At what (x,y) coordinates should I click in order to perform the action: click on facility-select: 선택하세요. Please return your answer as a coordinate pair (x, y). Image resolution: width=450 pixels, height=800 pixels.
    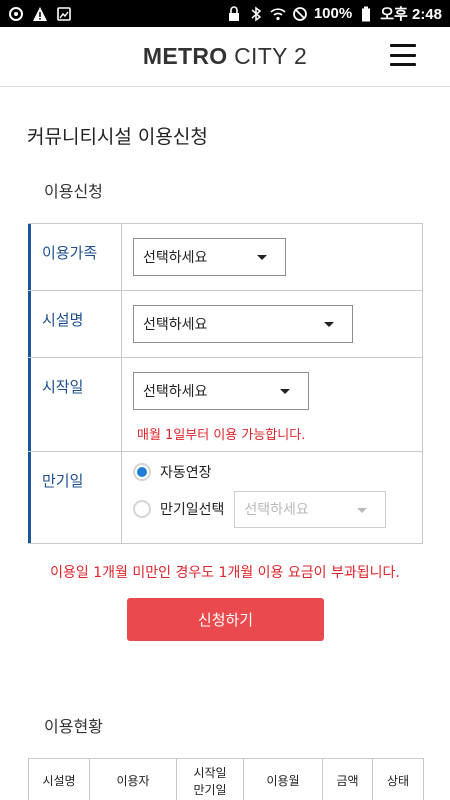
    Looking at the image, I should click on (243, 324).